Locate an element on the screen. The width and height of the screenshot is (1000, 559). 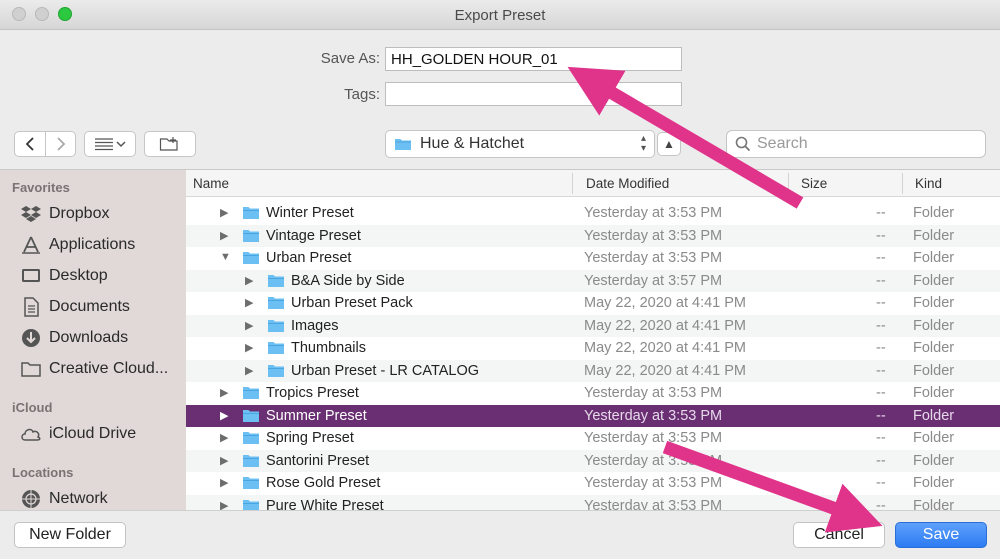
new-folder-toolbar-button is located at coordinates (170, 144).